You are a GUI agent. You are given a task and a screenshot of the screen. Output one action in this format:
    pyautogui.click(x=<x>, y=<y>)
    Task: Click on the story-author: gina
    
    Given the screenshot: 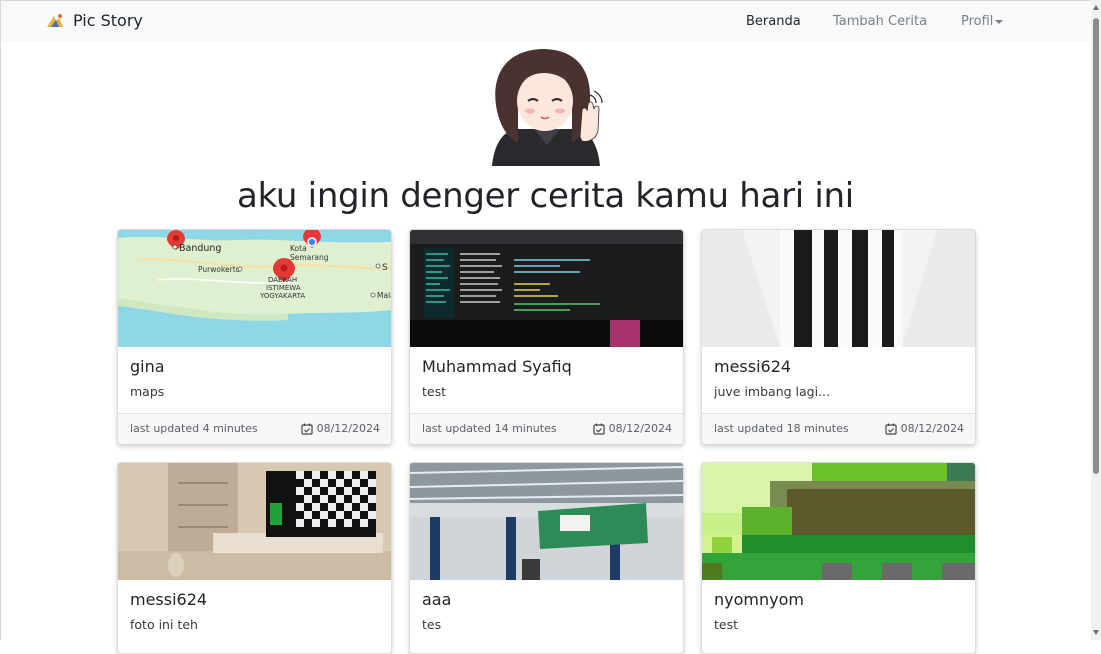 What is the action you would take?
    pyautogui.click(x=147, y=366)
    